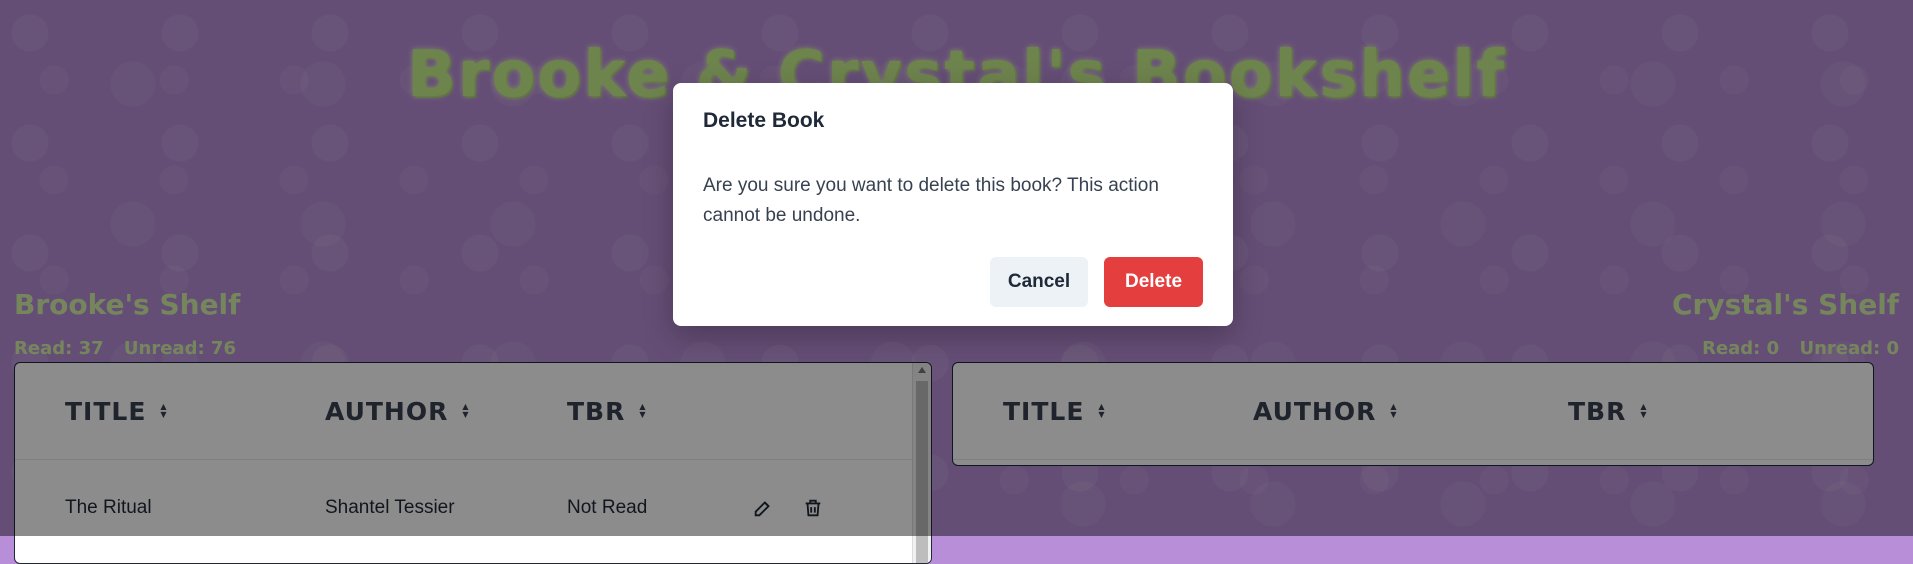  Describe the element at coordinates (1153, 282) in the screenshot. I see `delete-button: Delete` at that location.